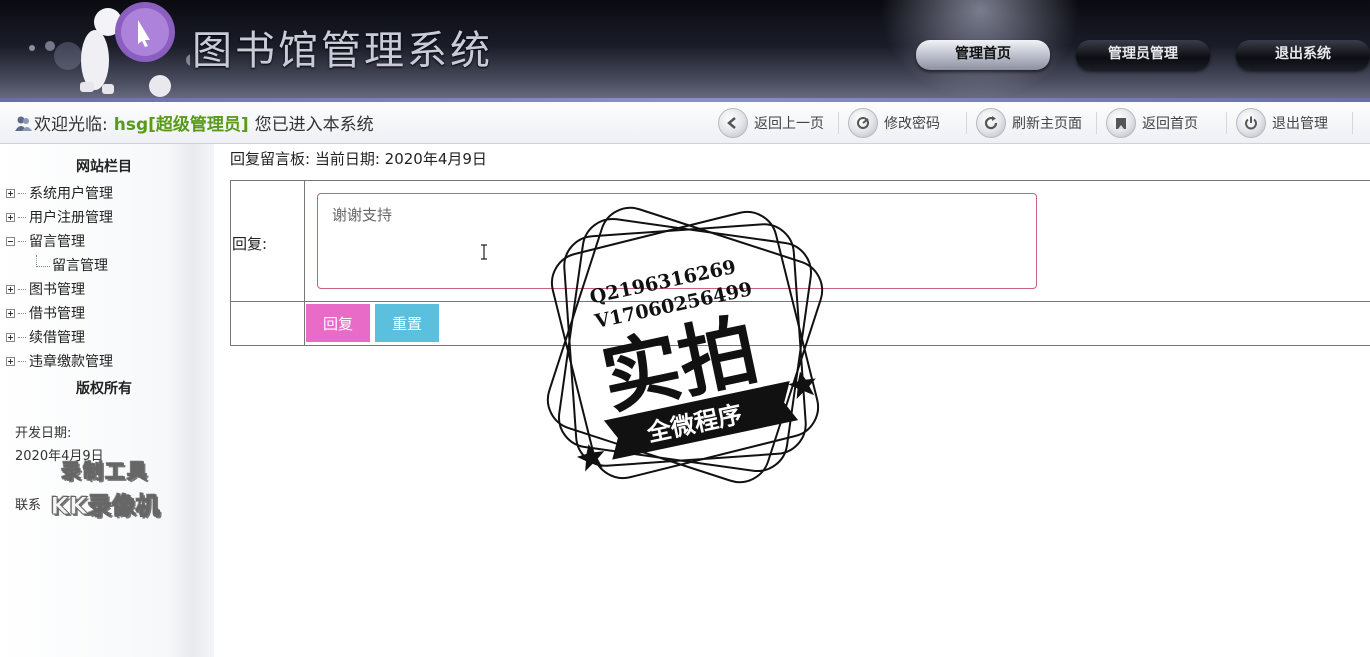 This screenshot has width=1370, height=657. I want to click on nav-exit-system-button: 退出系统, so click(1303, 55).